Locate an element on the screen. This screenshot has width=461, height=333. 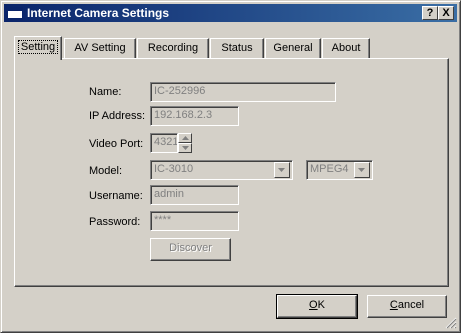
ok-button: OK is located at coordinates (317, 306).